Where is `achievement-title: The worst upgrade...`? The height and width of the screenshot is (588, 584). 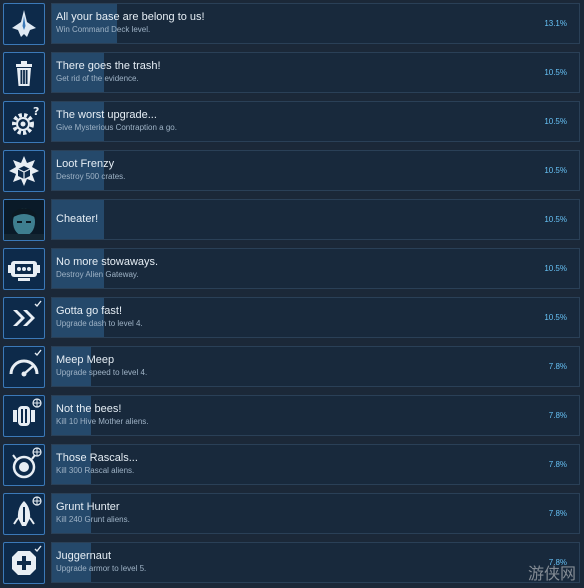 achievement-title: The worst upgrade... is located at coordinates (106, 115).